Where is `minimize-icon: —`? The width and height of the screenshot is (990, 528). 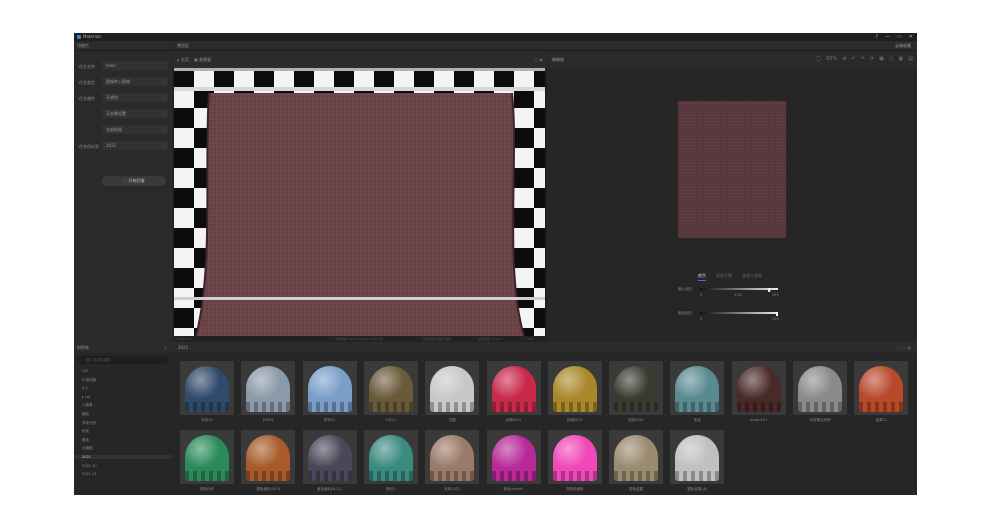 minimize-icon: — is located at coordinates (887, 37).